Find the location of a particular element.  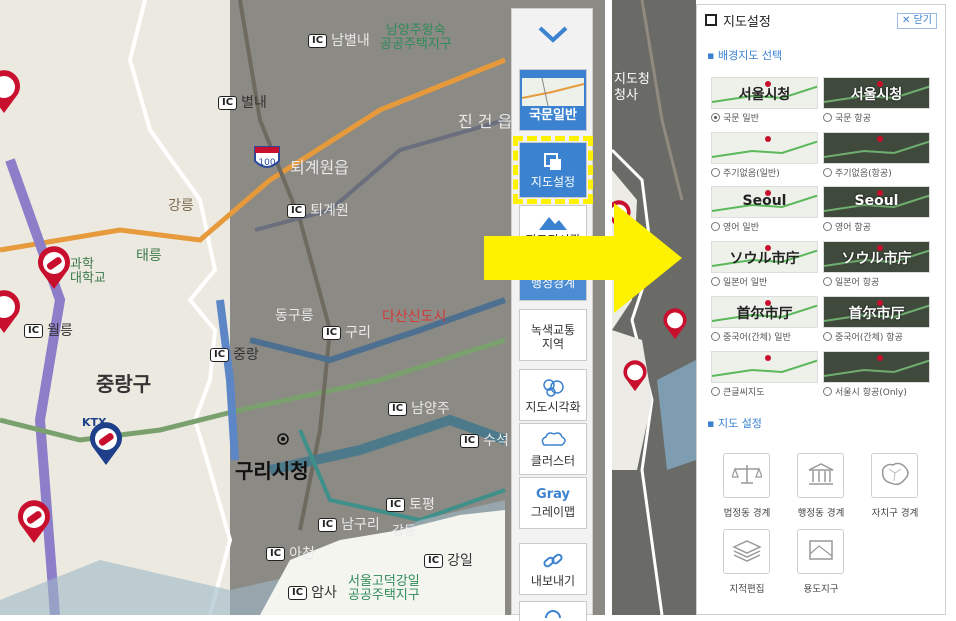

bg-thumb-8: 首尔市厅 is located at coordinates (764, 312).